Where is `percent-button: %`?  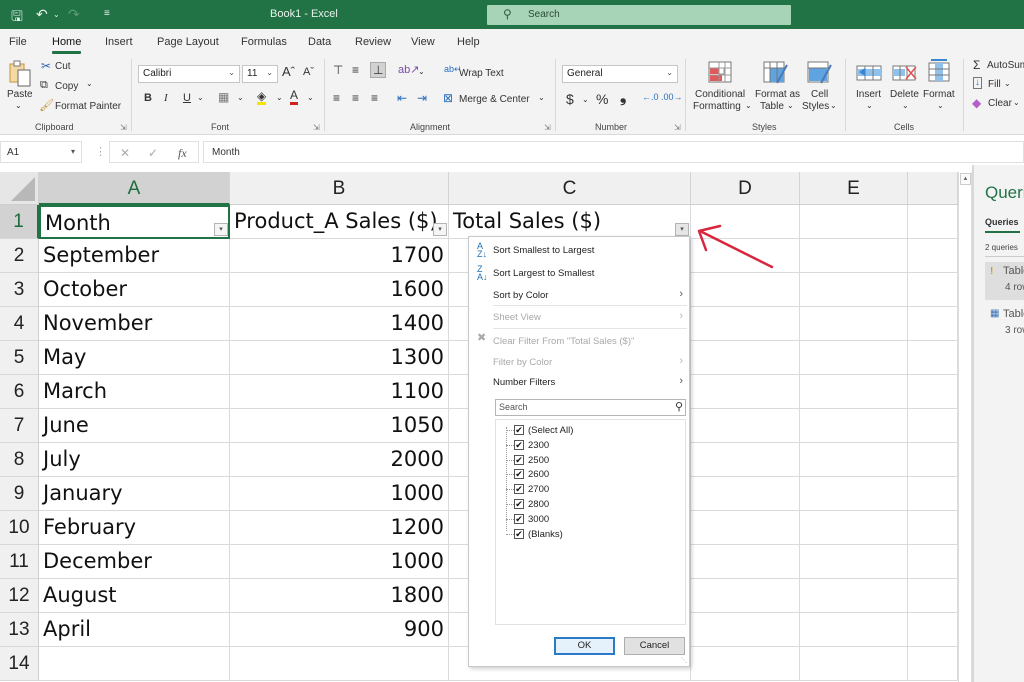
percent-button: % is located at coordinates (602, 99).